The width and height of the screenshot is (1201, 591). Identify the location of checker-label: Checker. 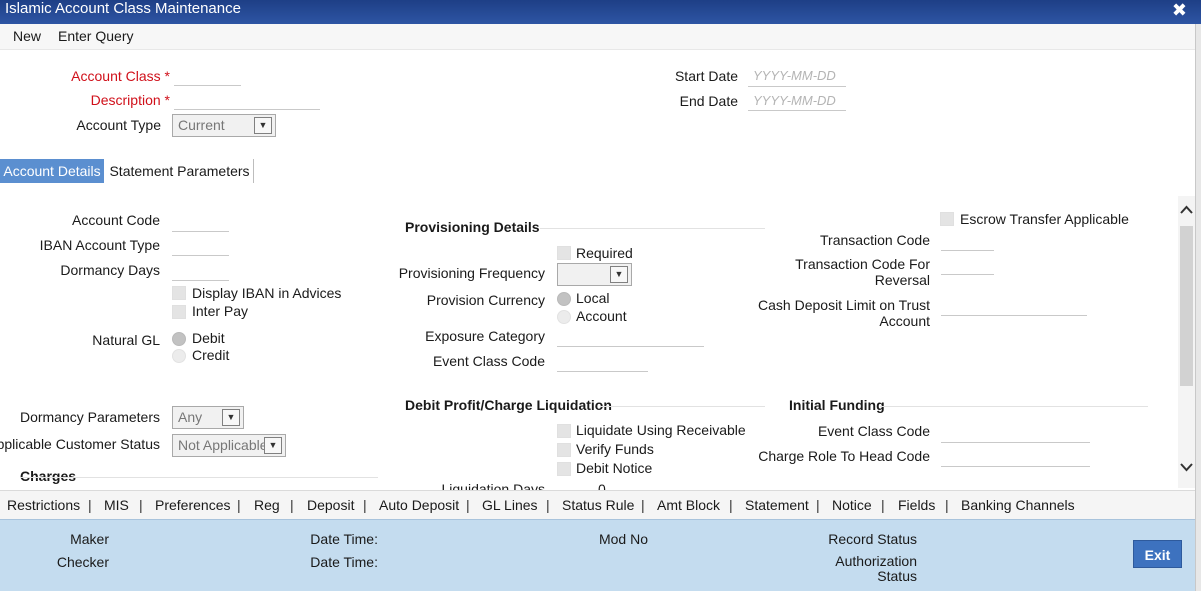
(82, 562).